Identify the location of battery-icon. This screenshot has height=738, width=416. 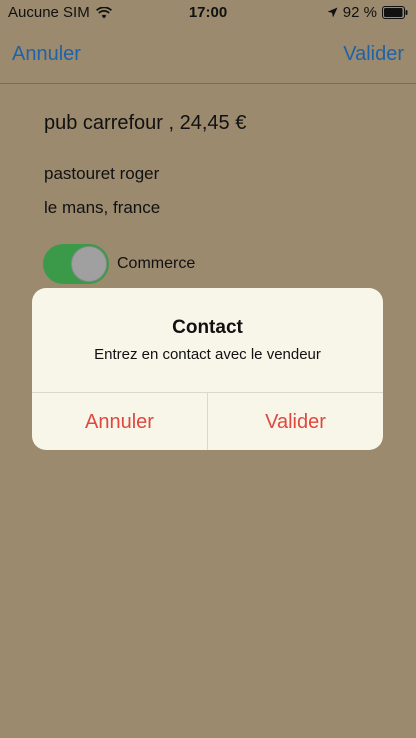
(395, 12).